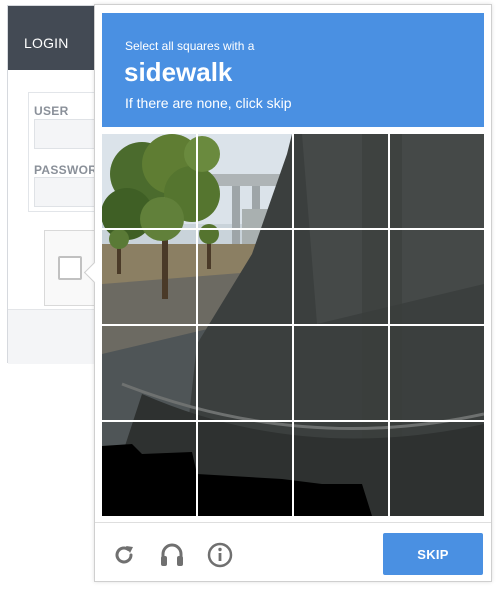  I want to click on reload-icon, so click(124, 555).